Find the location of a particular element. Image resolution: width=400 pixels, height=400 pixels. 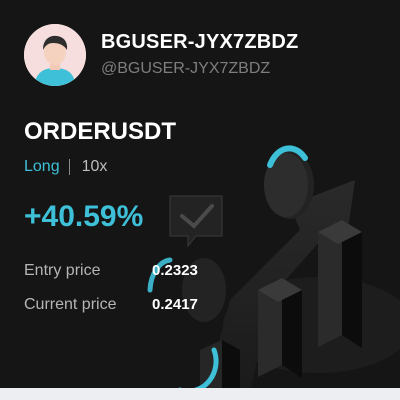

leverage: 10x is located at coordinates (94, 166).